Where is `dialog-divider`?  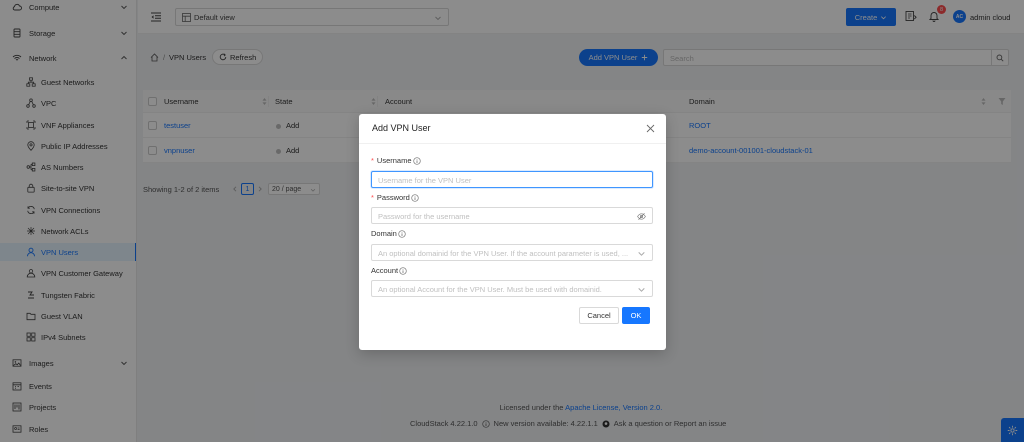 dialog-divider is located at coordinates (512, 143).